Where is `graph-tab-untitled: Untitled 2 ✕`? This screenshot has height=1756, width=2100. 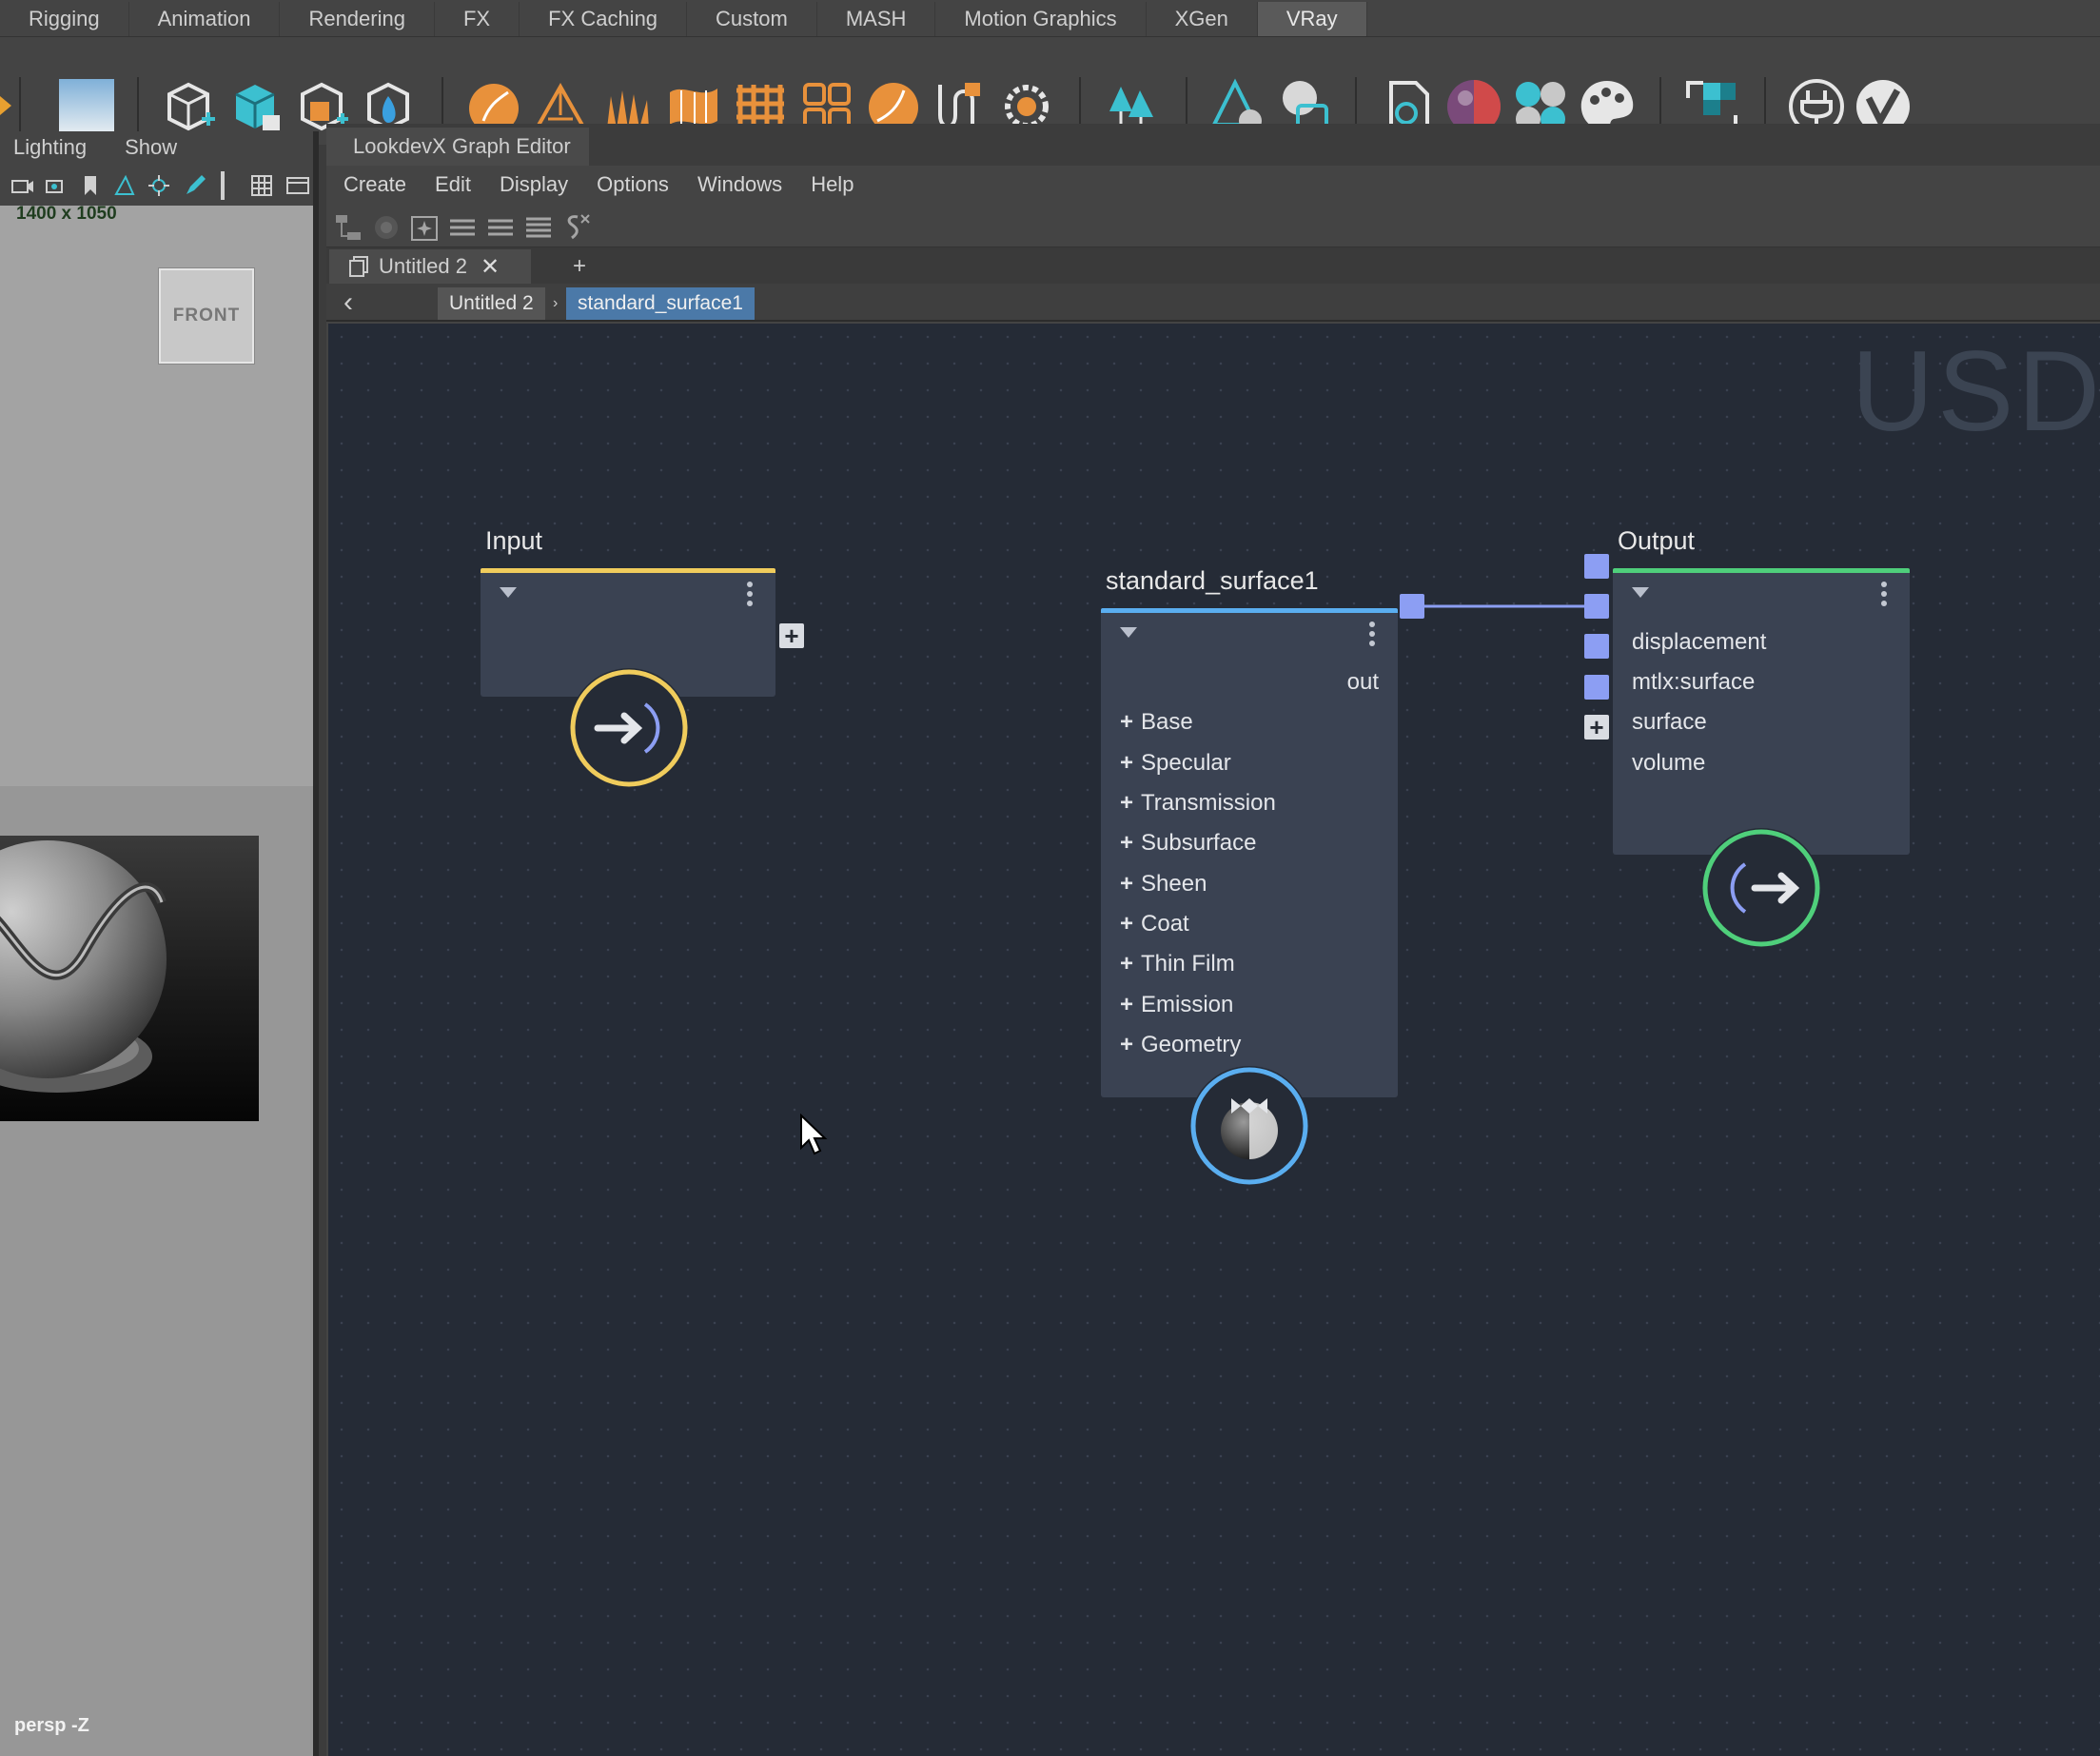 graph-tab-untitled: Untitled 2 ✕ is located at coordinates (430, 266).